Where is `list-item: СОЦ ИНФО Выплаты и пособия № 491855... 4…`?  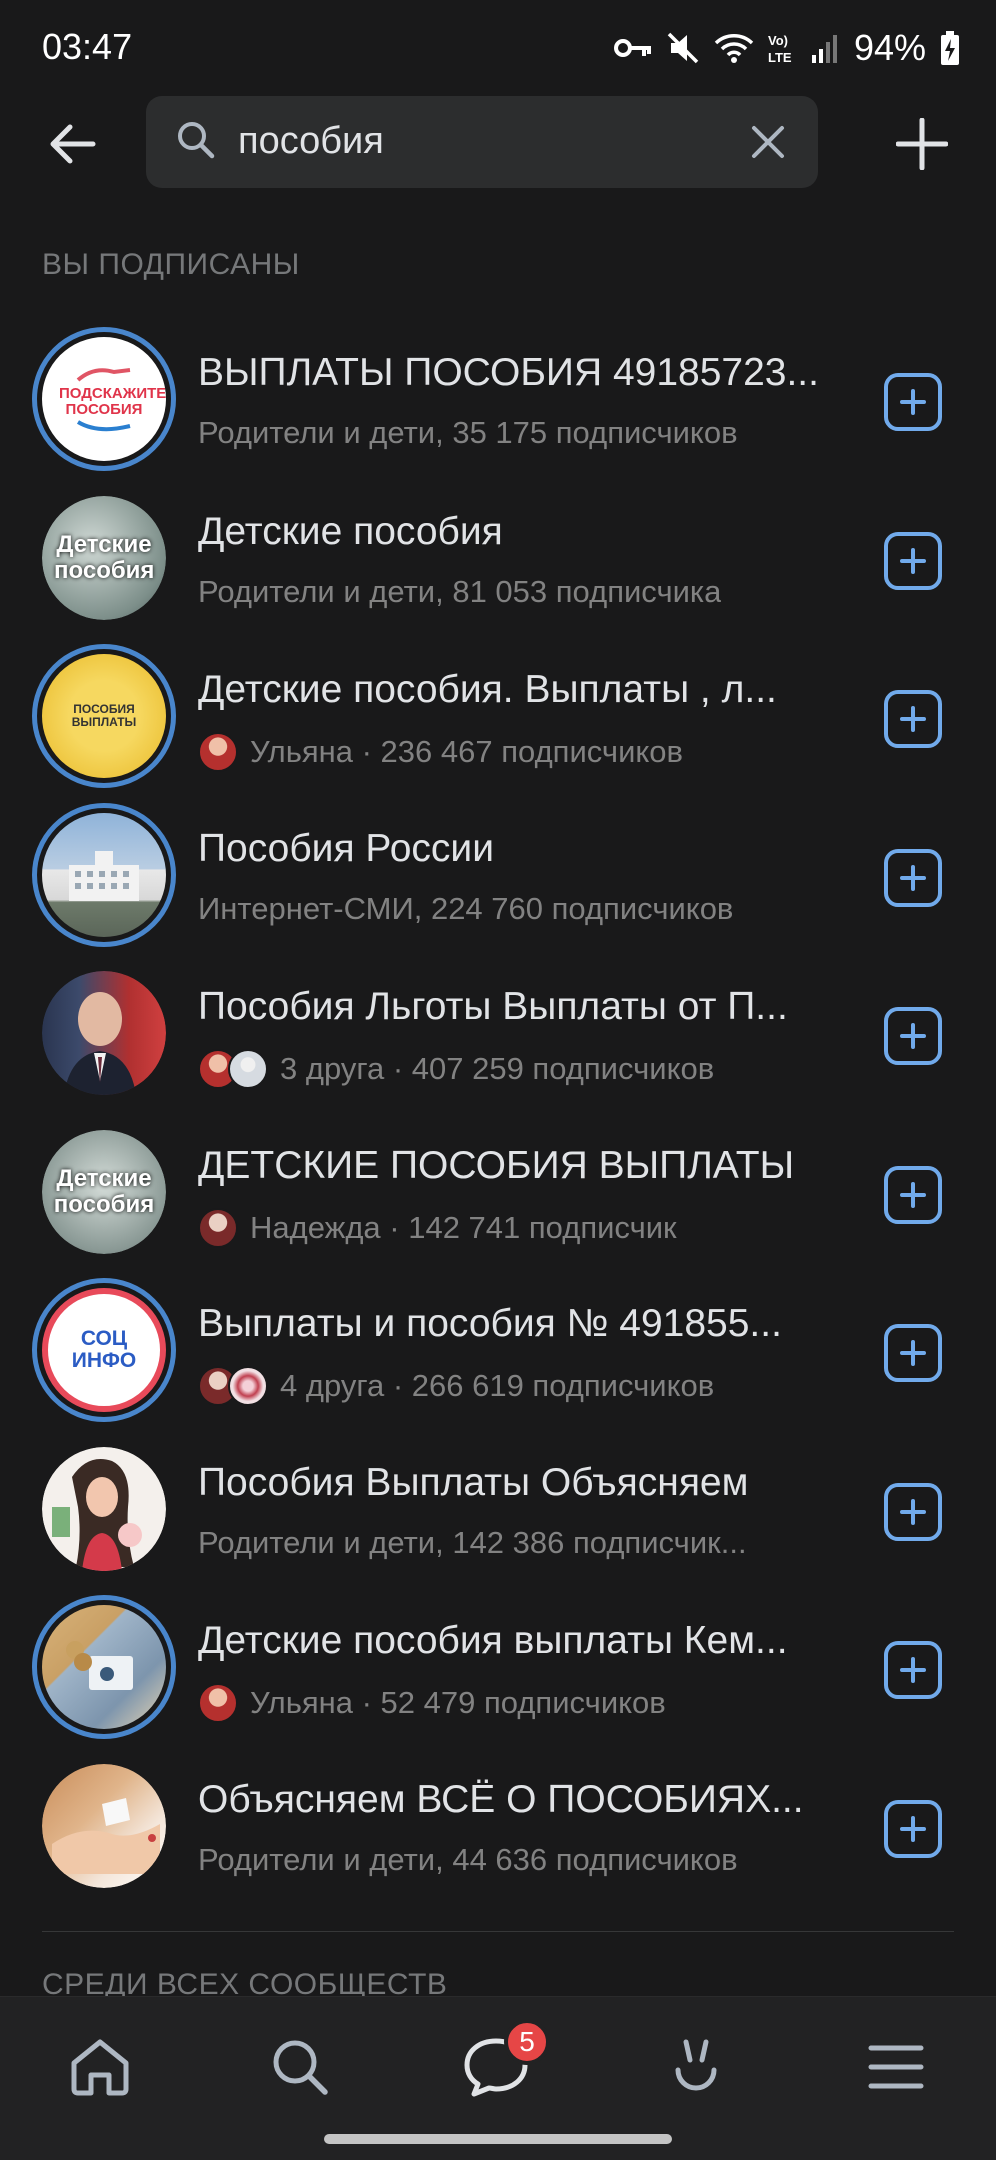
list-item: СОЦ ИНФО Выплаты и пособия № 491855... 4… is located at coordinates (498, 1355).